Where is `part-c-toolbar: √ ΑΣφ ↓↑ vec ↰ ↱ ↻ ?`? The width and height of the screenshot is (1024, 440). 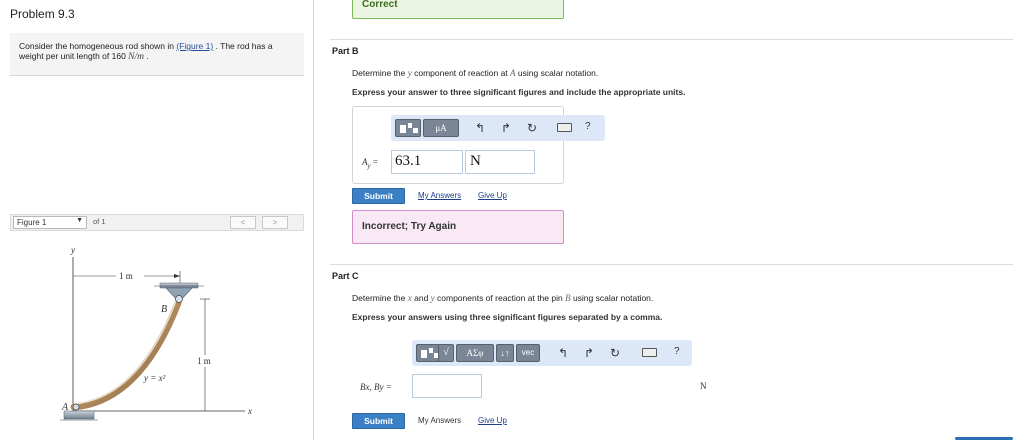 part-c-toolbar: √ ΑΣφ ↓↑ vec ↰ ↱ ↻ ? is located at coordinates (552, 353).